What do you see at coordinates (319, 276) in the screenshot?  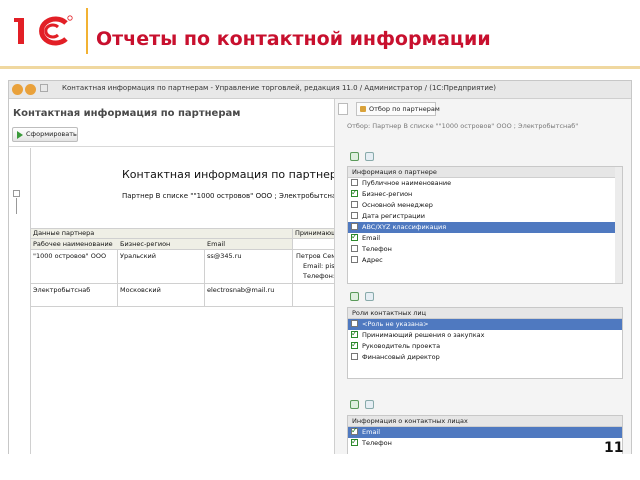 I see `table-cell: Телефон:` at bounding box center [319, 276].